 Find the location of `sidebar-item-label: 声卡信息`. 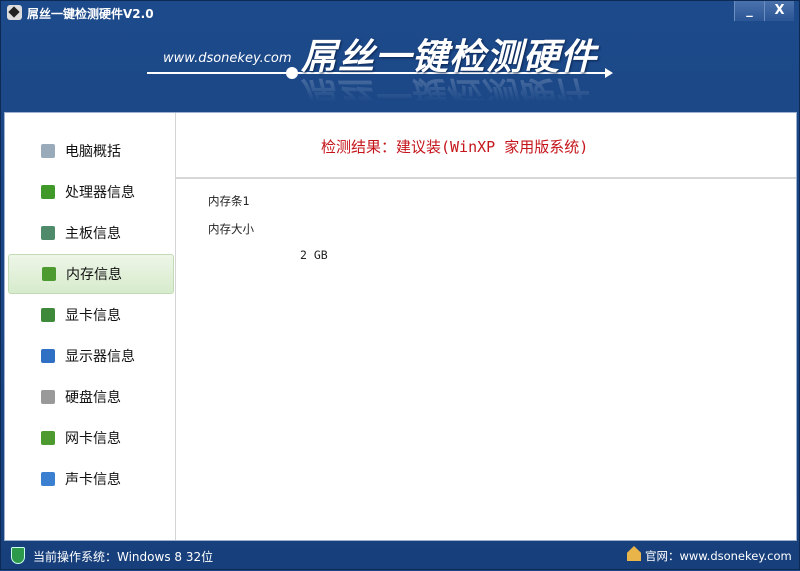

sidebar-item-label: 声卡信息 is located at coordinates (93, 480).